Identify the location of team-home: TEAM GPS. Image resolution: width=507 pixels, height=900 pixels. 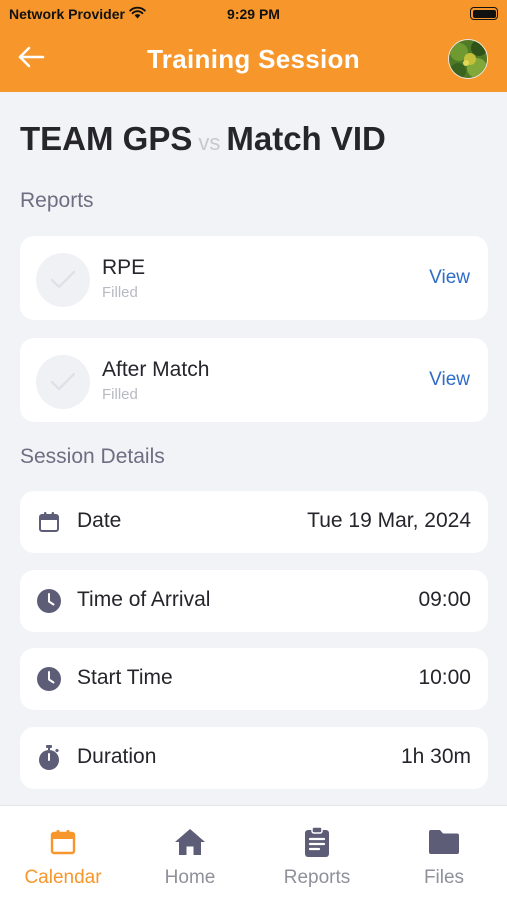
(106, 138).